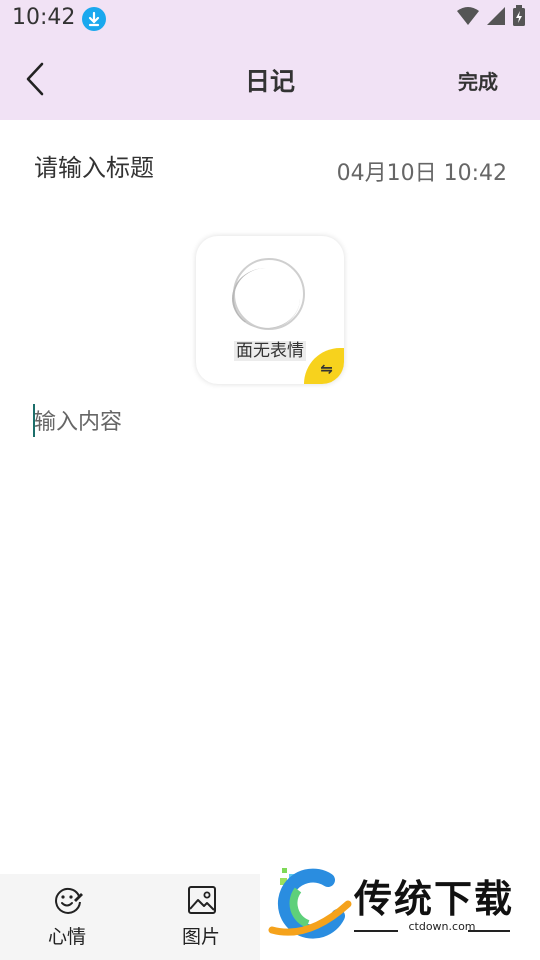 This screenshot has width=540, height=960. I want to click on watermark-logo: 传统下载 ctdown.com, so click(397, 907).